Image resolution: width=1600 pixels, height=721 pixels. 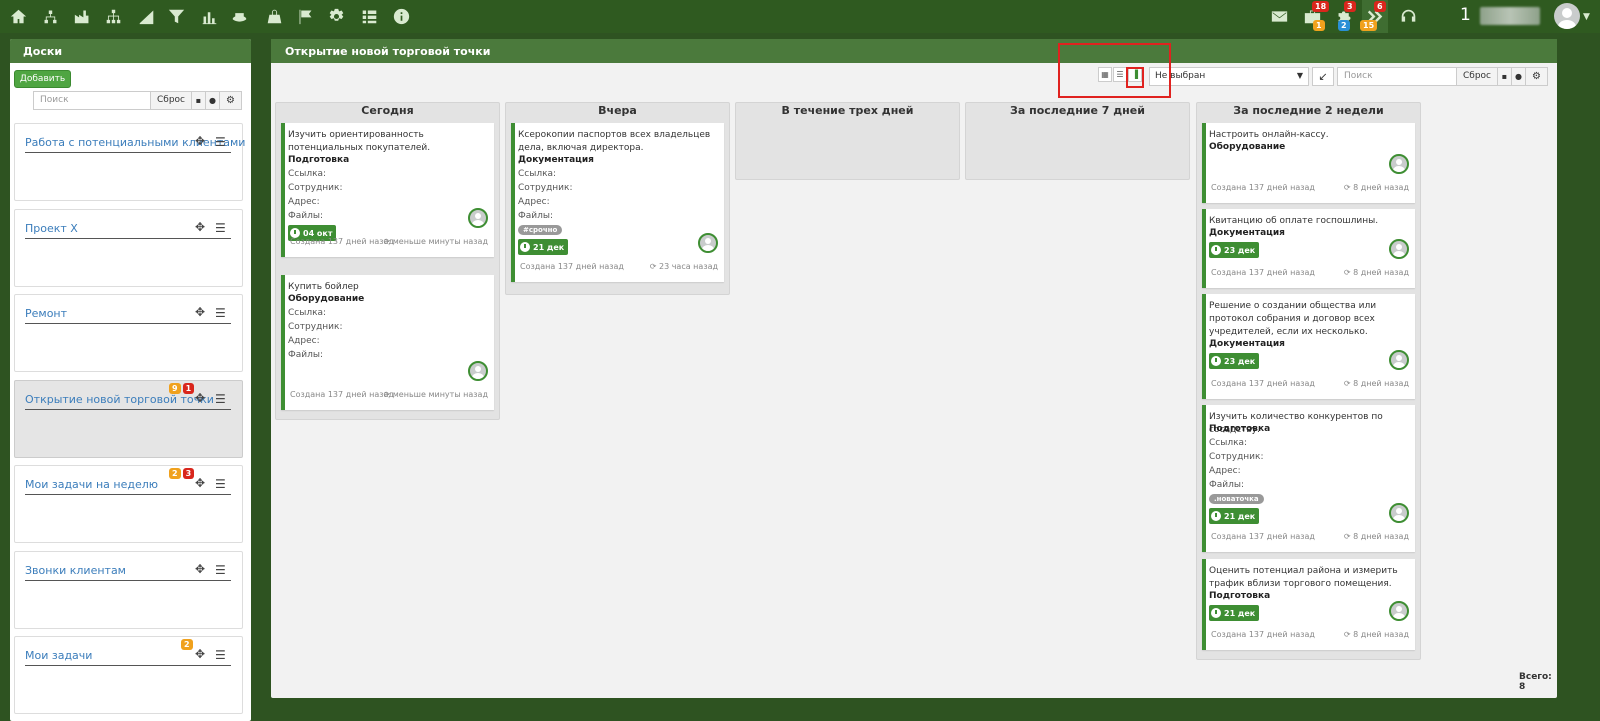 What do you see at coordinates (113, 16) in the screenshot?
I see `hierarchy-icon` at bounding box center [113, 16].